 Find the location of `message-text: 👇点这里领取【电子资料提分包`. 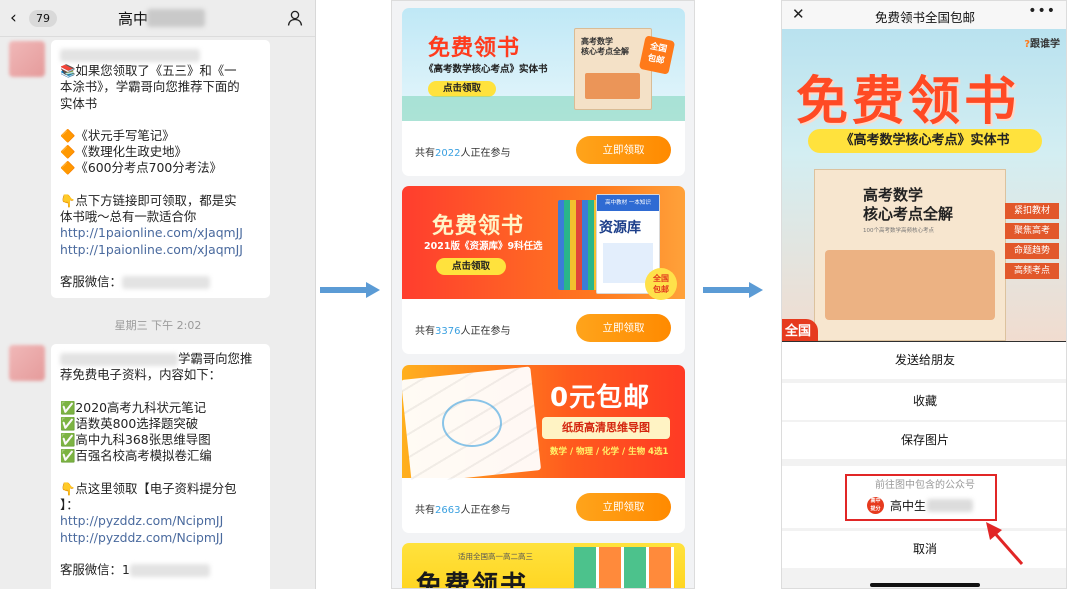

message-text: 👇点这里领取【电子资料提分包 is located at coordinates (148, 488).